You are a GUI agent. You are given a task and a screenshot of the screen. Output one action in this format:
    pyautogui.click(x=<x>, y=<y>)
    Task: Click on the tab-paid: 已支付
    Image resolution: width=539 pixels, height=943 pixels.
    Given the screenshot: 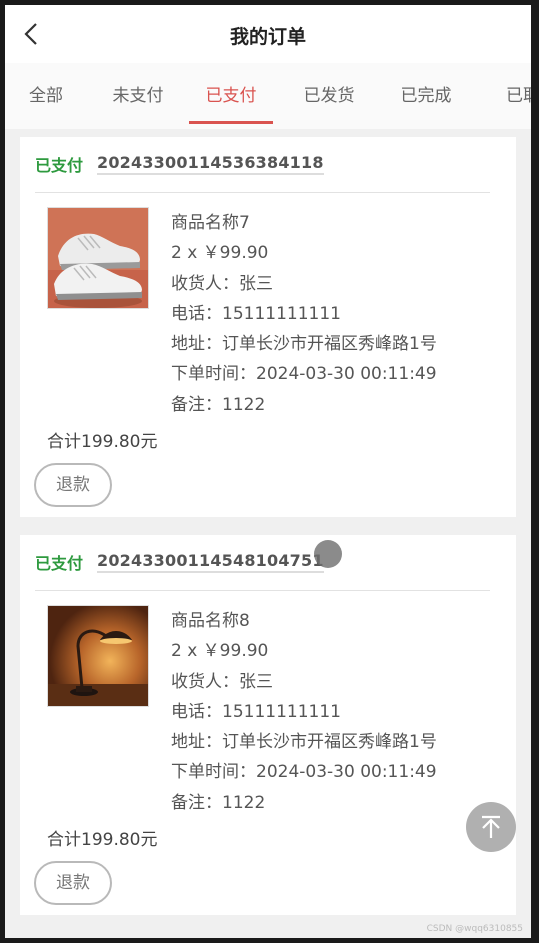 What is the action you would take?
    pyautogui.click(x=231, y=96)
    